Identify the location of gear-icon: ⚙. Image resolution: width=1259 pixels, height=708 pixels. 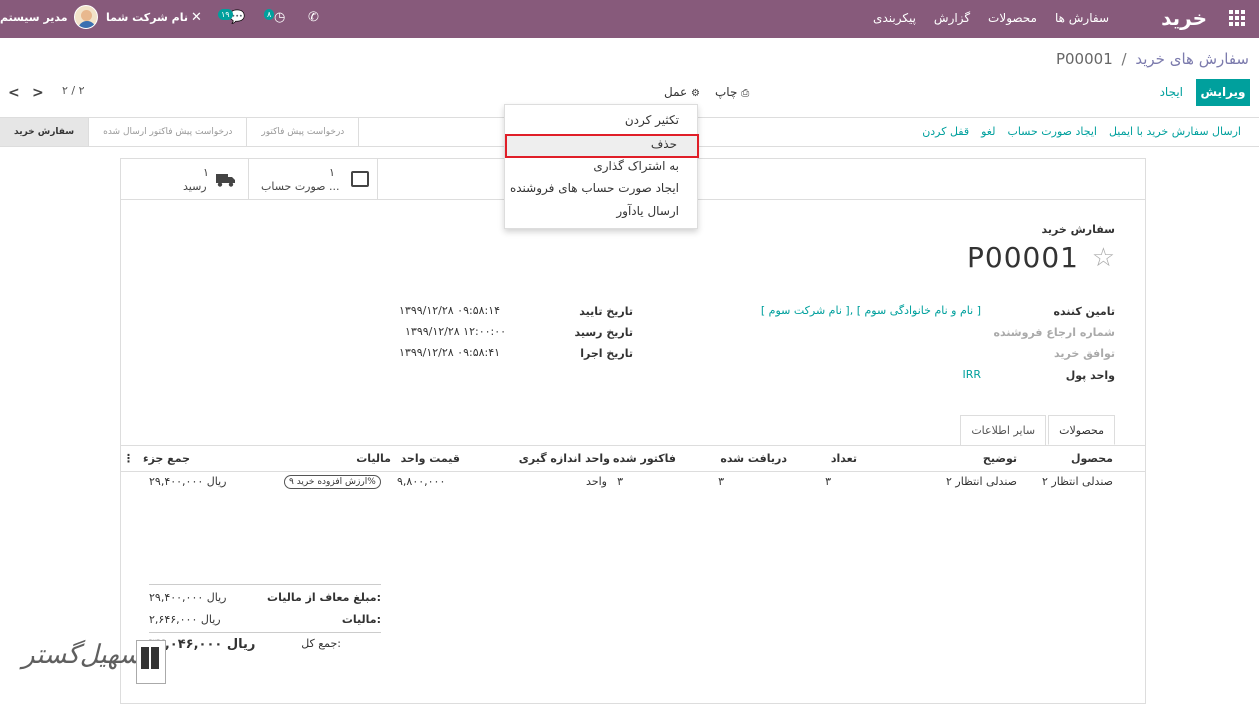
(695, 93).